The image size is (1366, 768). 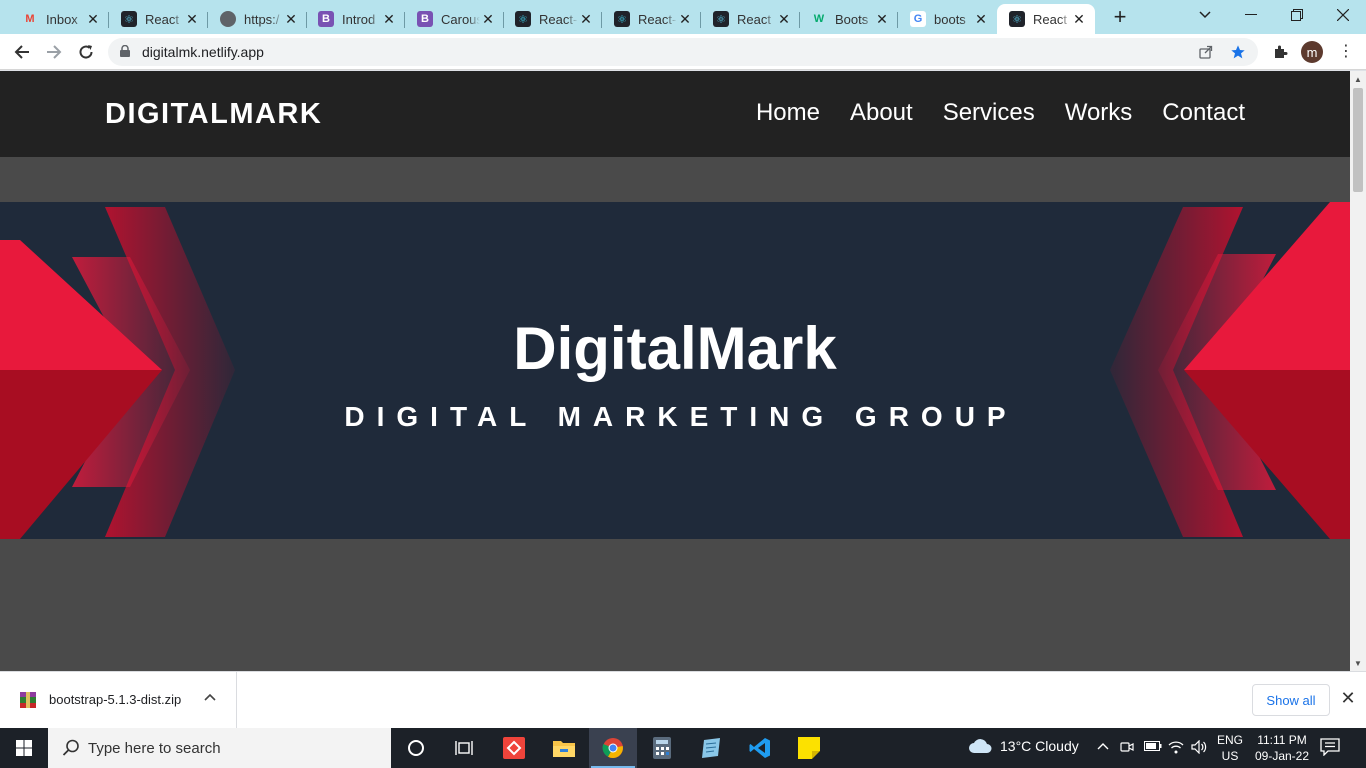 What do you see at coordinates (760, 748) in the screenshot?
I see `vscode-icon` at bounding box center [760, 748].